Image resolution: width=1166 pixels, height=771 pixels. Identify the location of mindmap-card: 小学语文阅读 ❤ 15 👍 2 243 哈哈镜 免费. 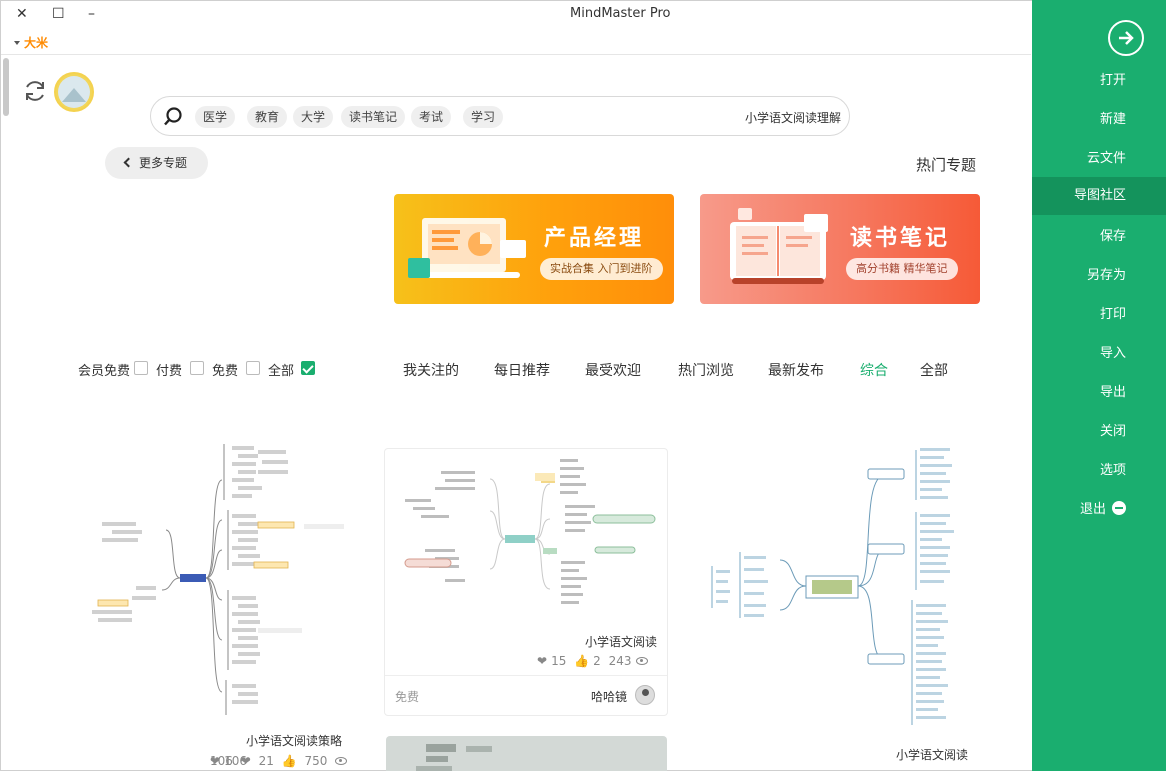
(526, 582).